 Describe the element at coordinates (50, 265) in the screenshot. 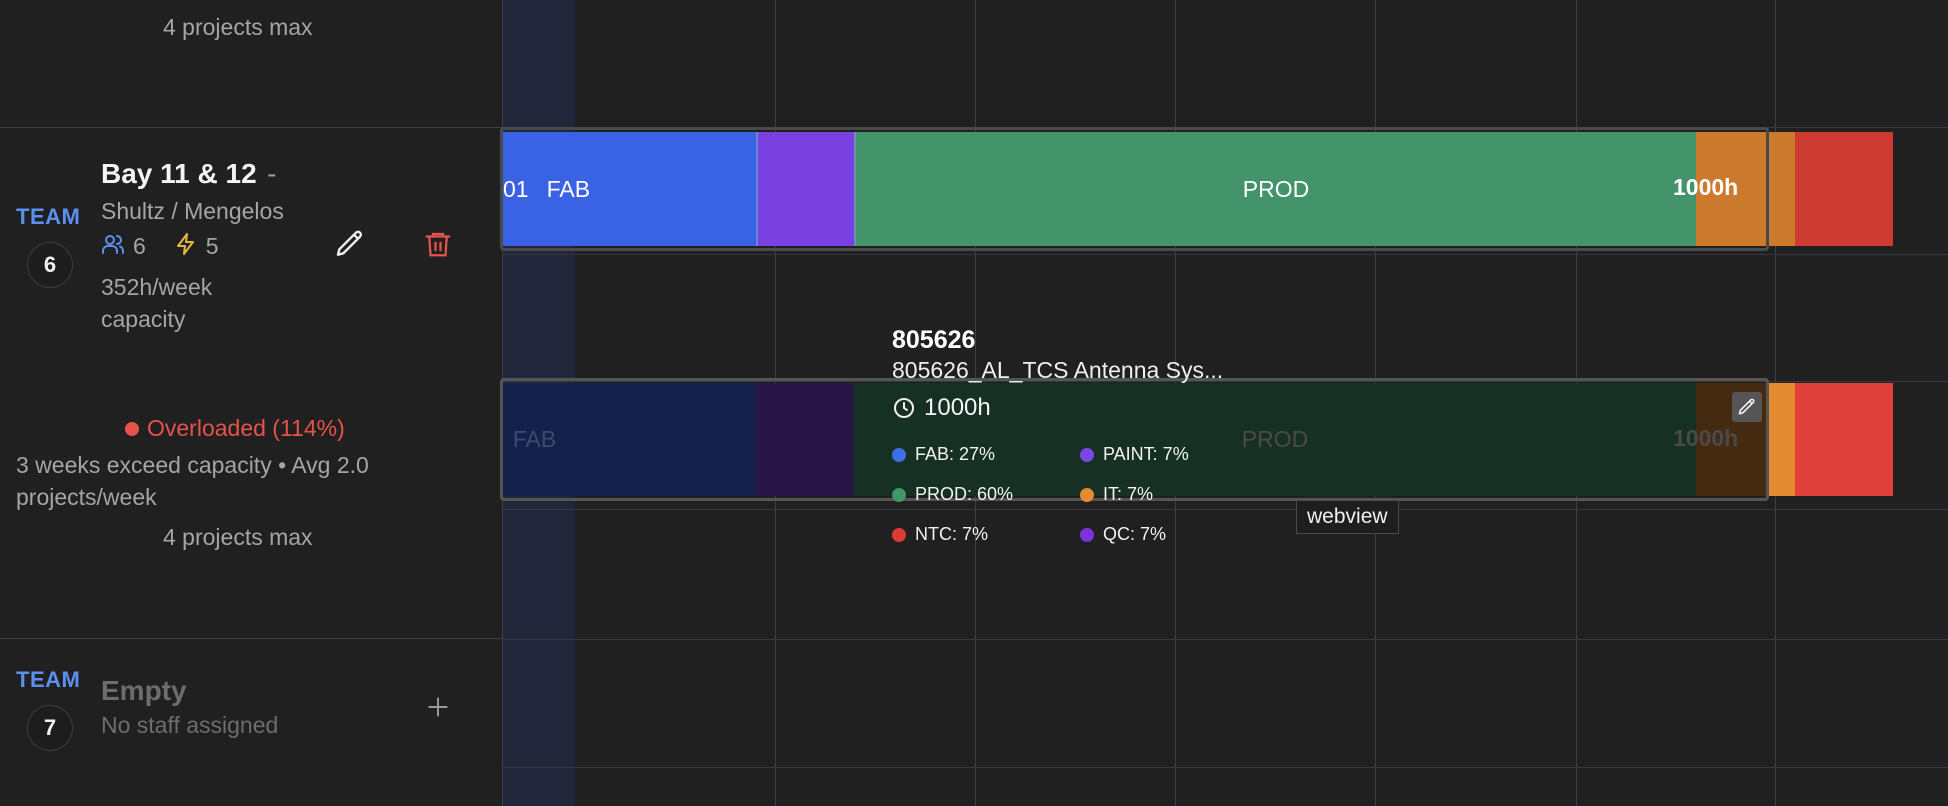

I see `team-number-badge: 6` at that location.